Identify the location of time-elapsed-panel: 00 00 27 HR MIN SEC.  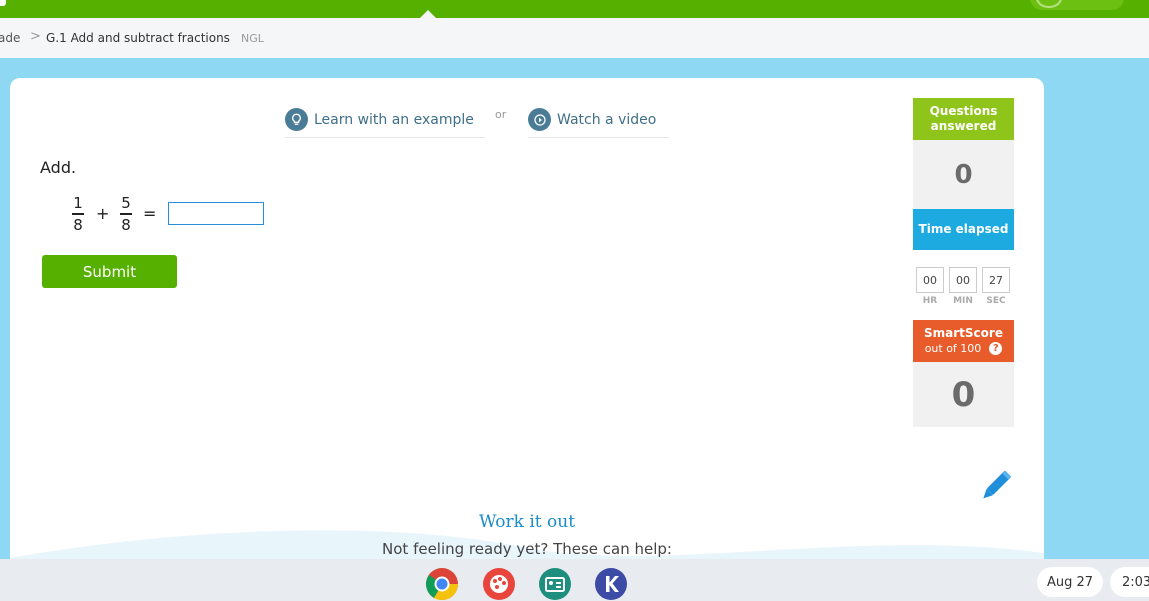
(963, 285).